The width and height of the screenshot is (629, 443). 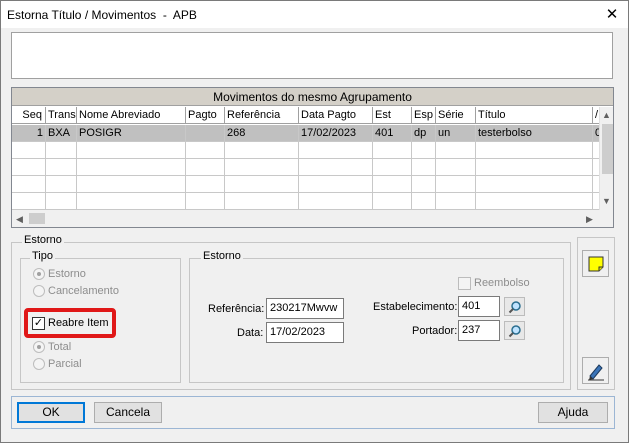 What do you see at coordinates (312, 97) in the screenshot?
I see `grid-caption: Movimentos do mesmo Agrupamento` at bounding box center [312, 97].